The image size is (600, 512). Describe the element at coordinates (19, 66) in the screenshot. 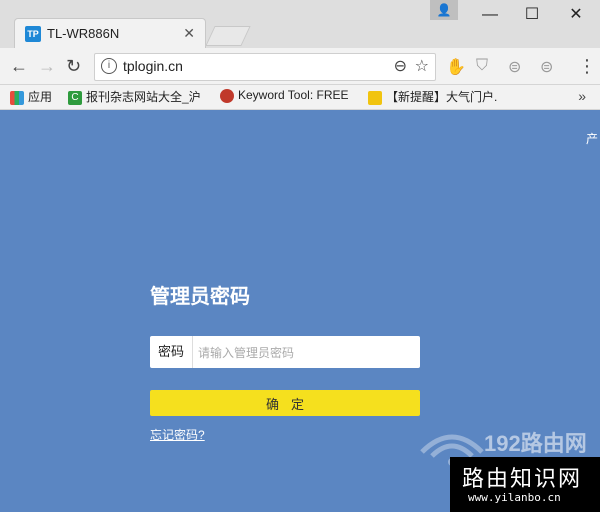

I see `back-icon: ←` at that location.